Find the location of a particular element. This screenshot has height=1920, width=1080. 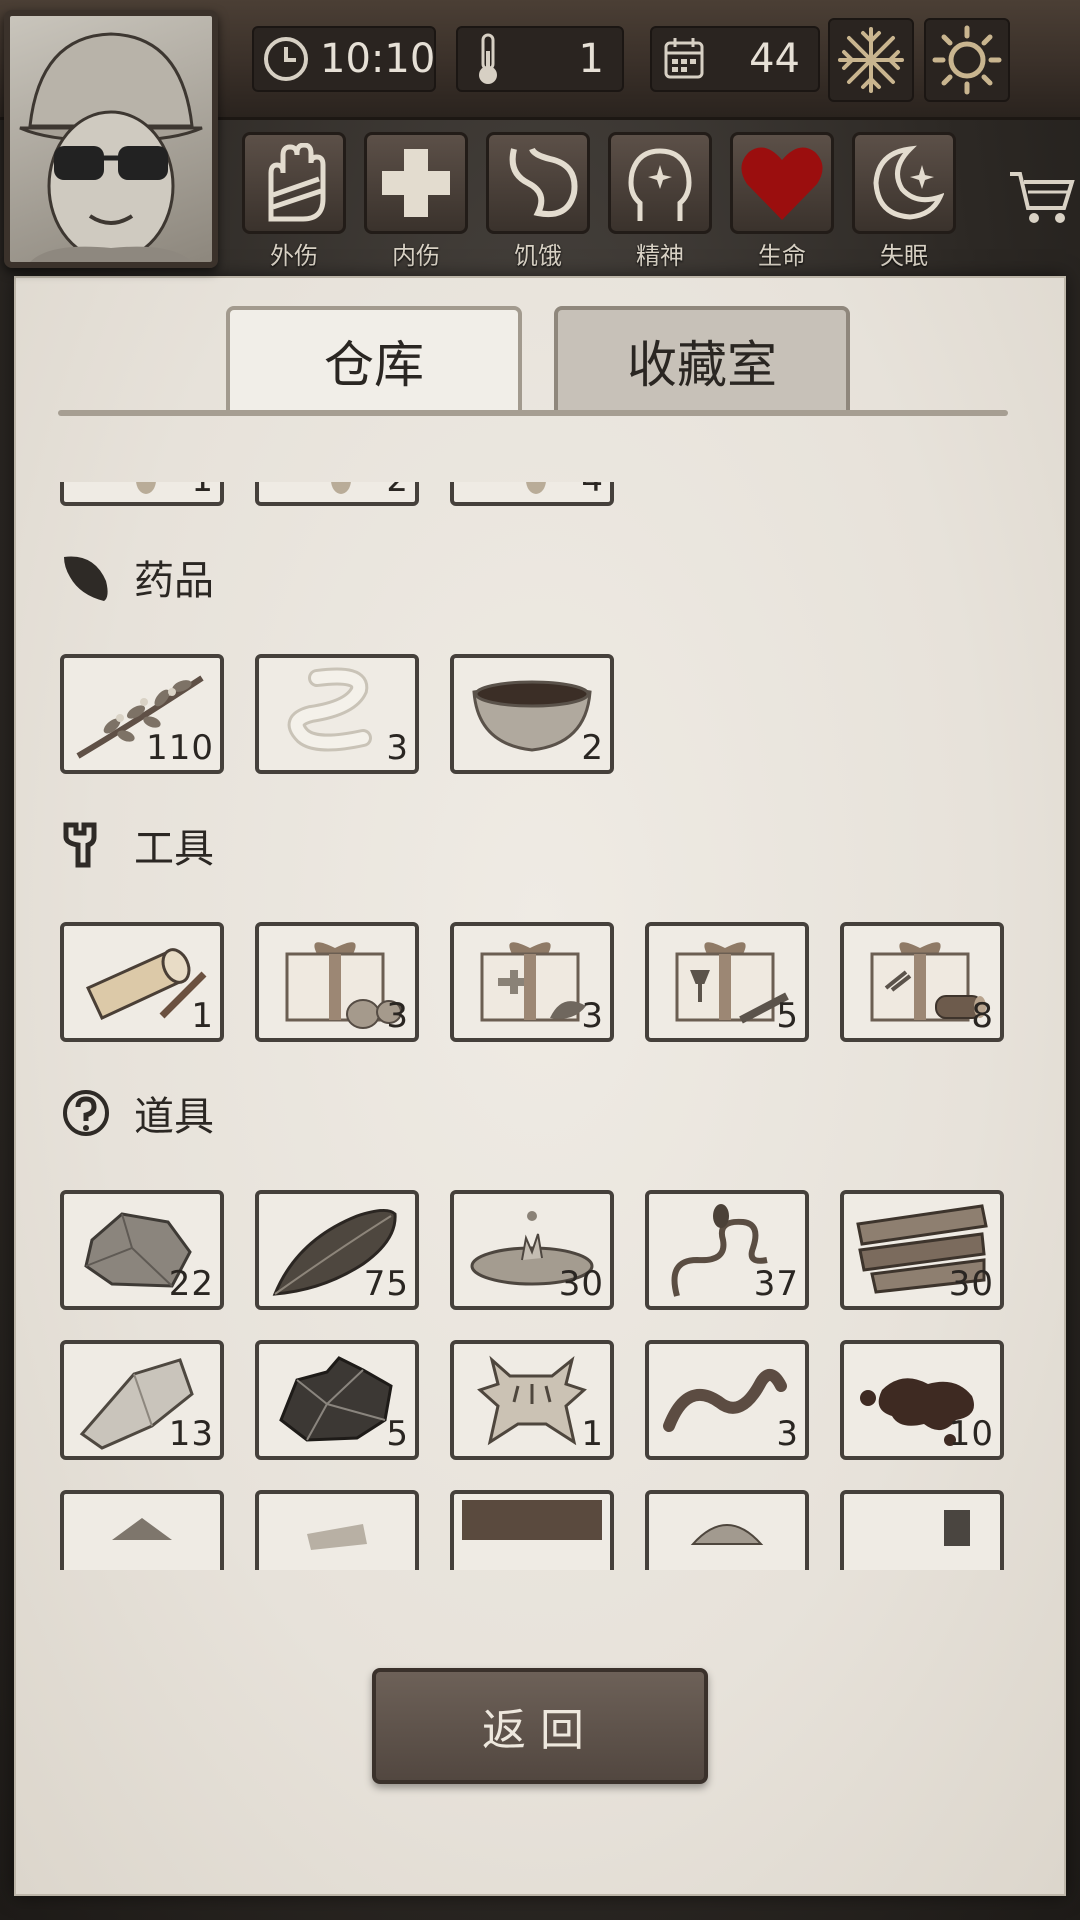

temperature-display: 1 is located at coordinates (540, 59).